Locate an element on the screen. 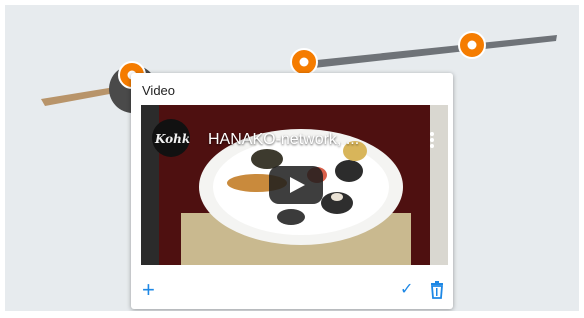 This screenshot has width=584, height=318. check-icon: ✓ is located at coordinates (406, 290).